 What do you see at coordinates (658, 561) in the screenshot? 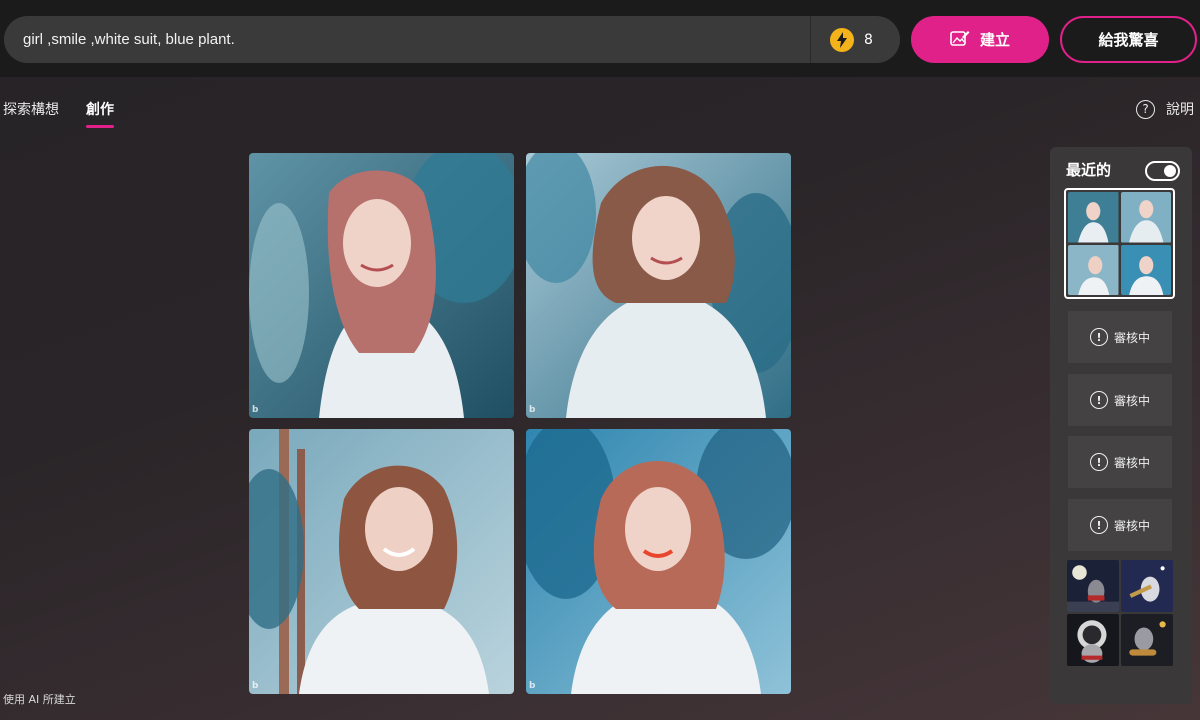
I see `generated-image-4: b` at bounding box center [658, 561].